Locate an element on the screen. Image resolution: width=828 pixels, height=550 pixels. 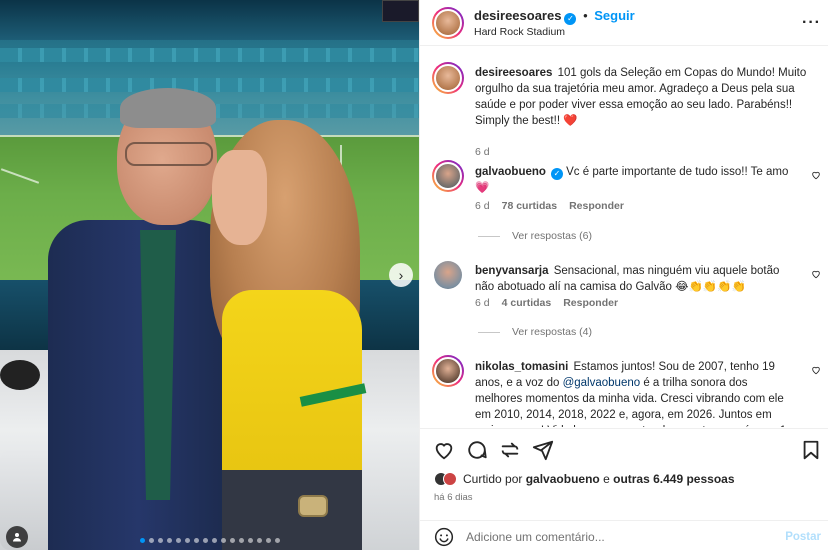
author-username: desireesoares is located at coordinates (517, 15).